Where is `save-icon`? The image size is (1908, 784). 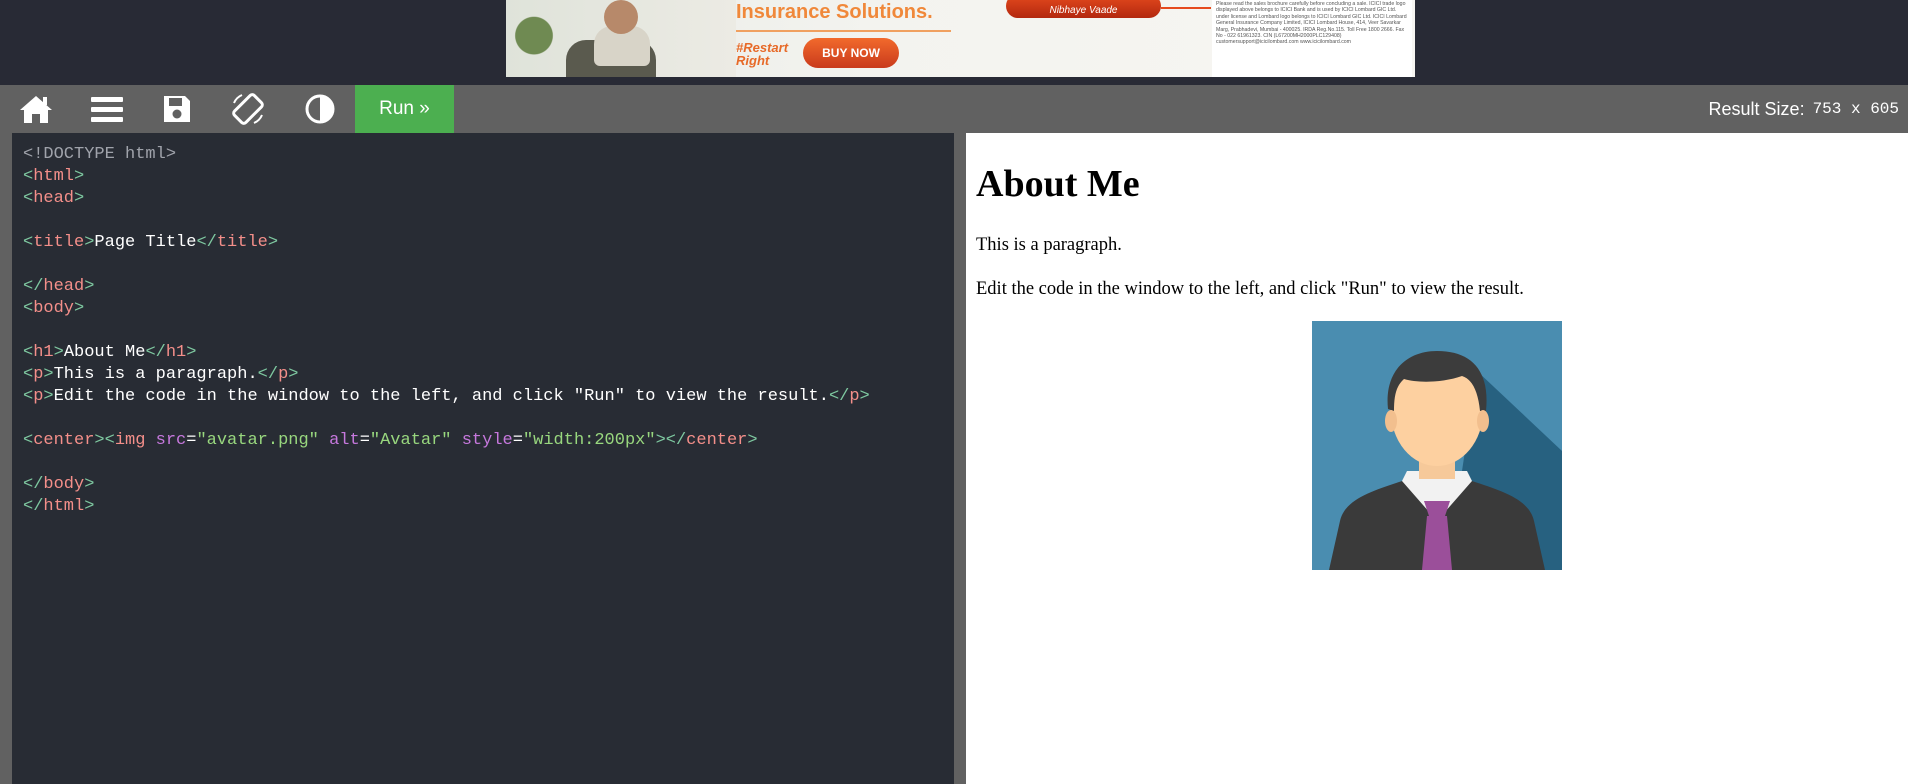
save-icon is located at coordinates (177, 109).